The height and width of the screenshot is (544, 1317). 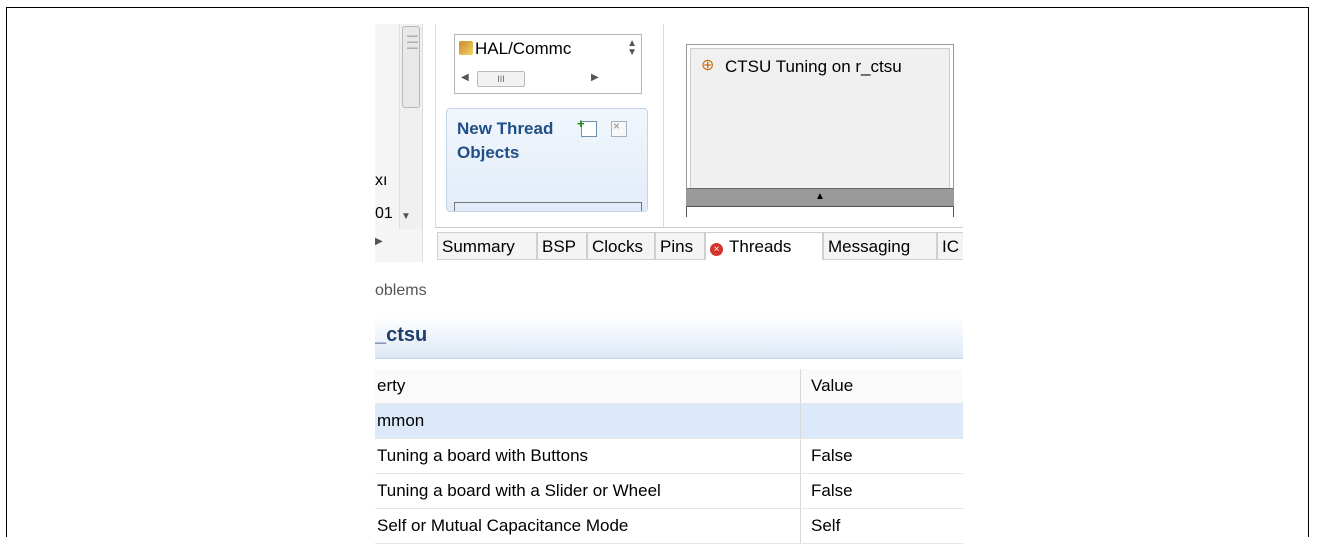 What do you see at coordinates (708, 65) in the screenshot?
I see `crosshair-icon: ⊕` at bounding box center [708, 65].